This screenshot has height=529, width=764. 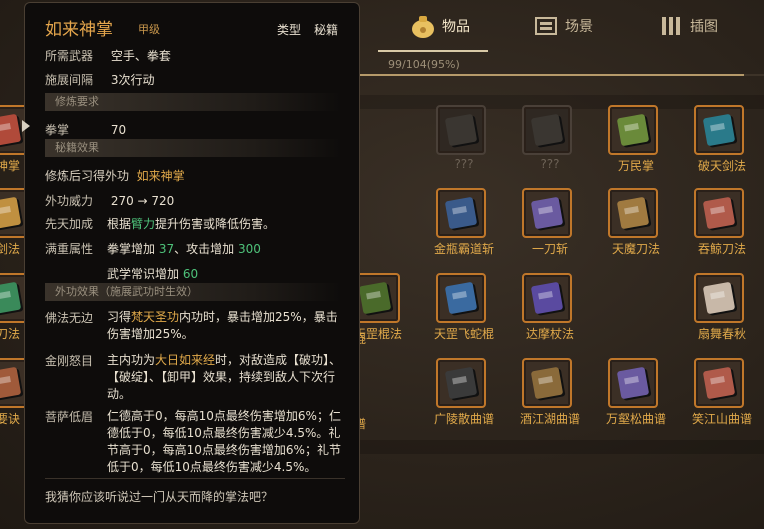 What do you see at coordinates (563, 26) in the screenshot?
I see `tab-scenes: 场景` at bounding box center [563, 26].